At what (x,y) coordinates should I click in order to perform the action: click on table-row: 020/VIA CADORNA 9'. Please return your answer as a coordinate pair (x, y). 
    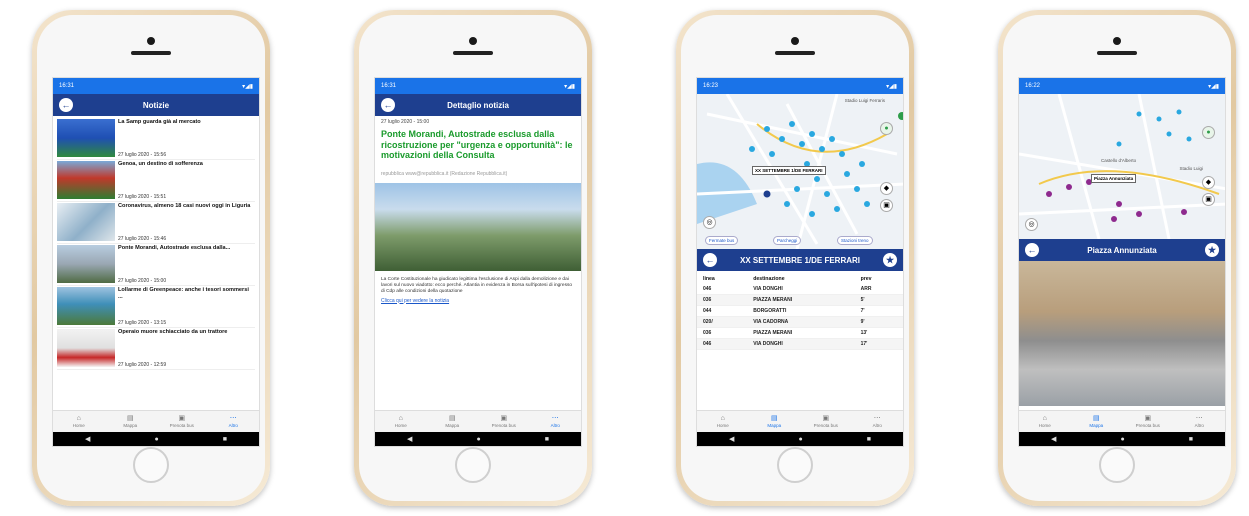
    Looking at the image, I should click on (800, 322).